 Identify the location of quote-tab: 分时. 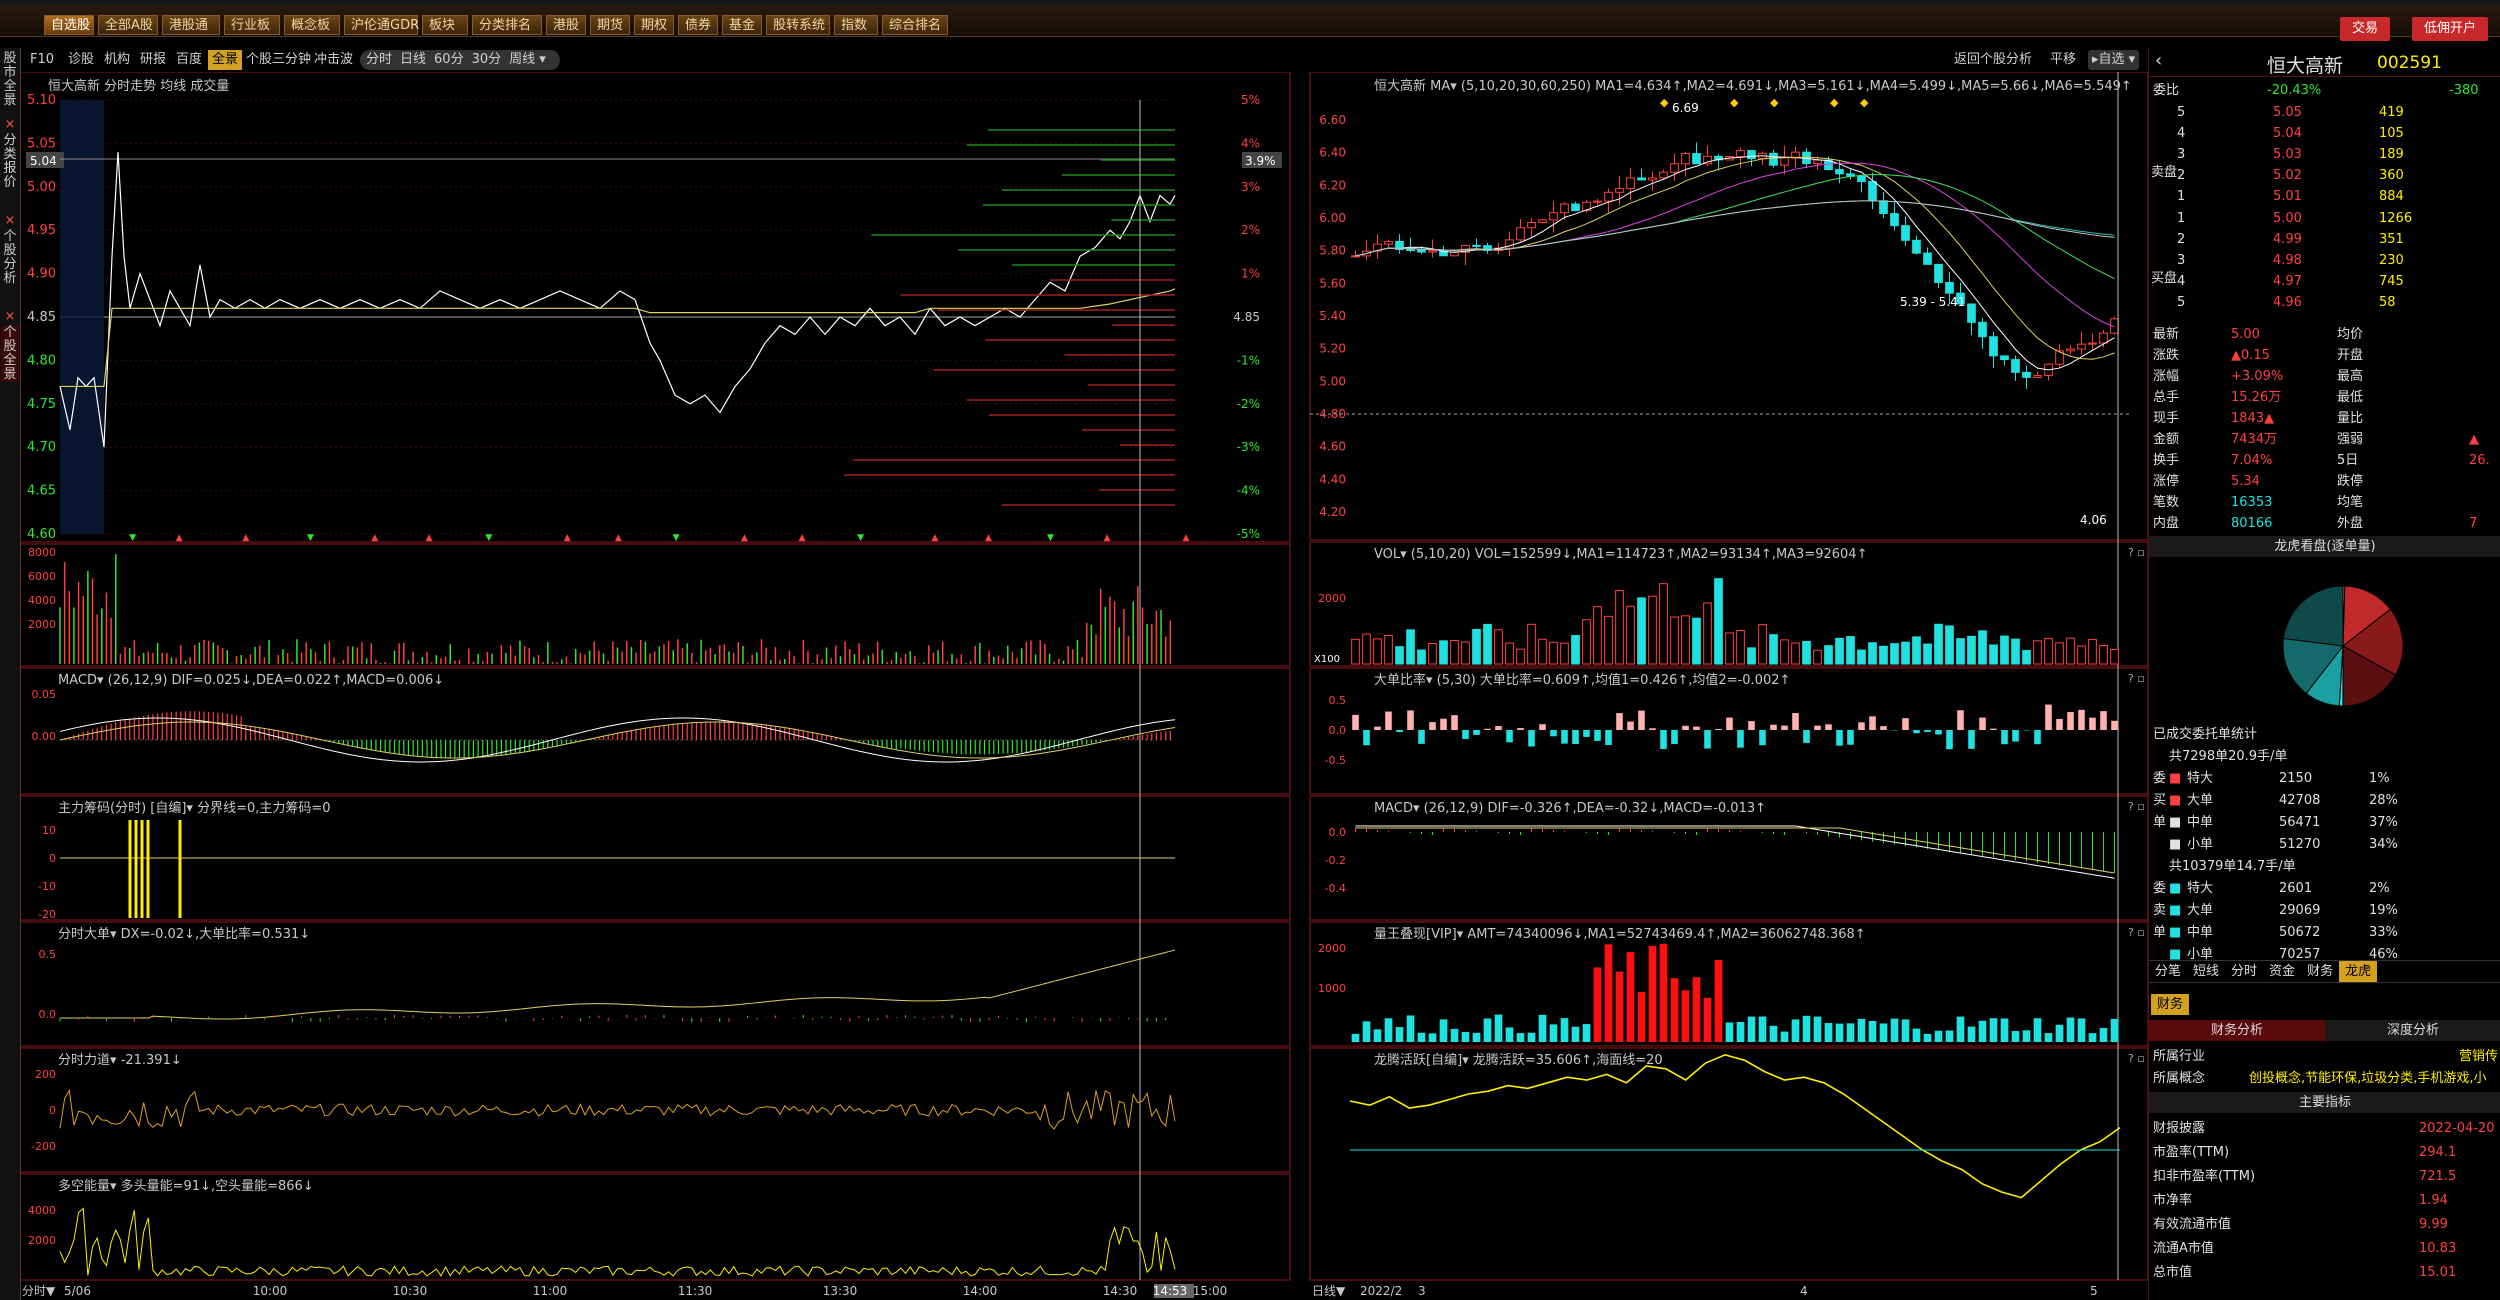
(2244, 971).